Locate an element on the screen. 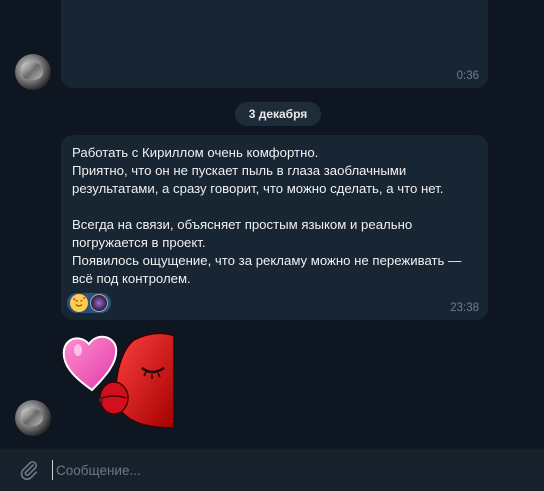  message-bubble: 0:36 is located at coordinates (274, 44).